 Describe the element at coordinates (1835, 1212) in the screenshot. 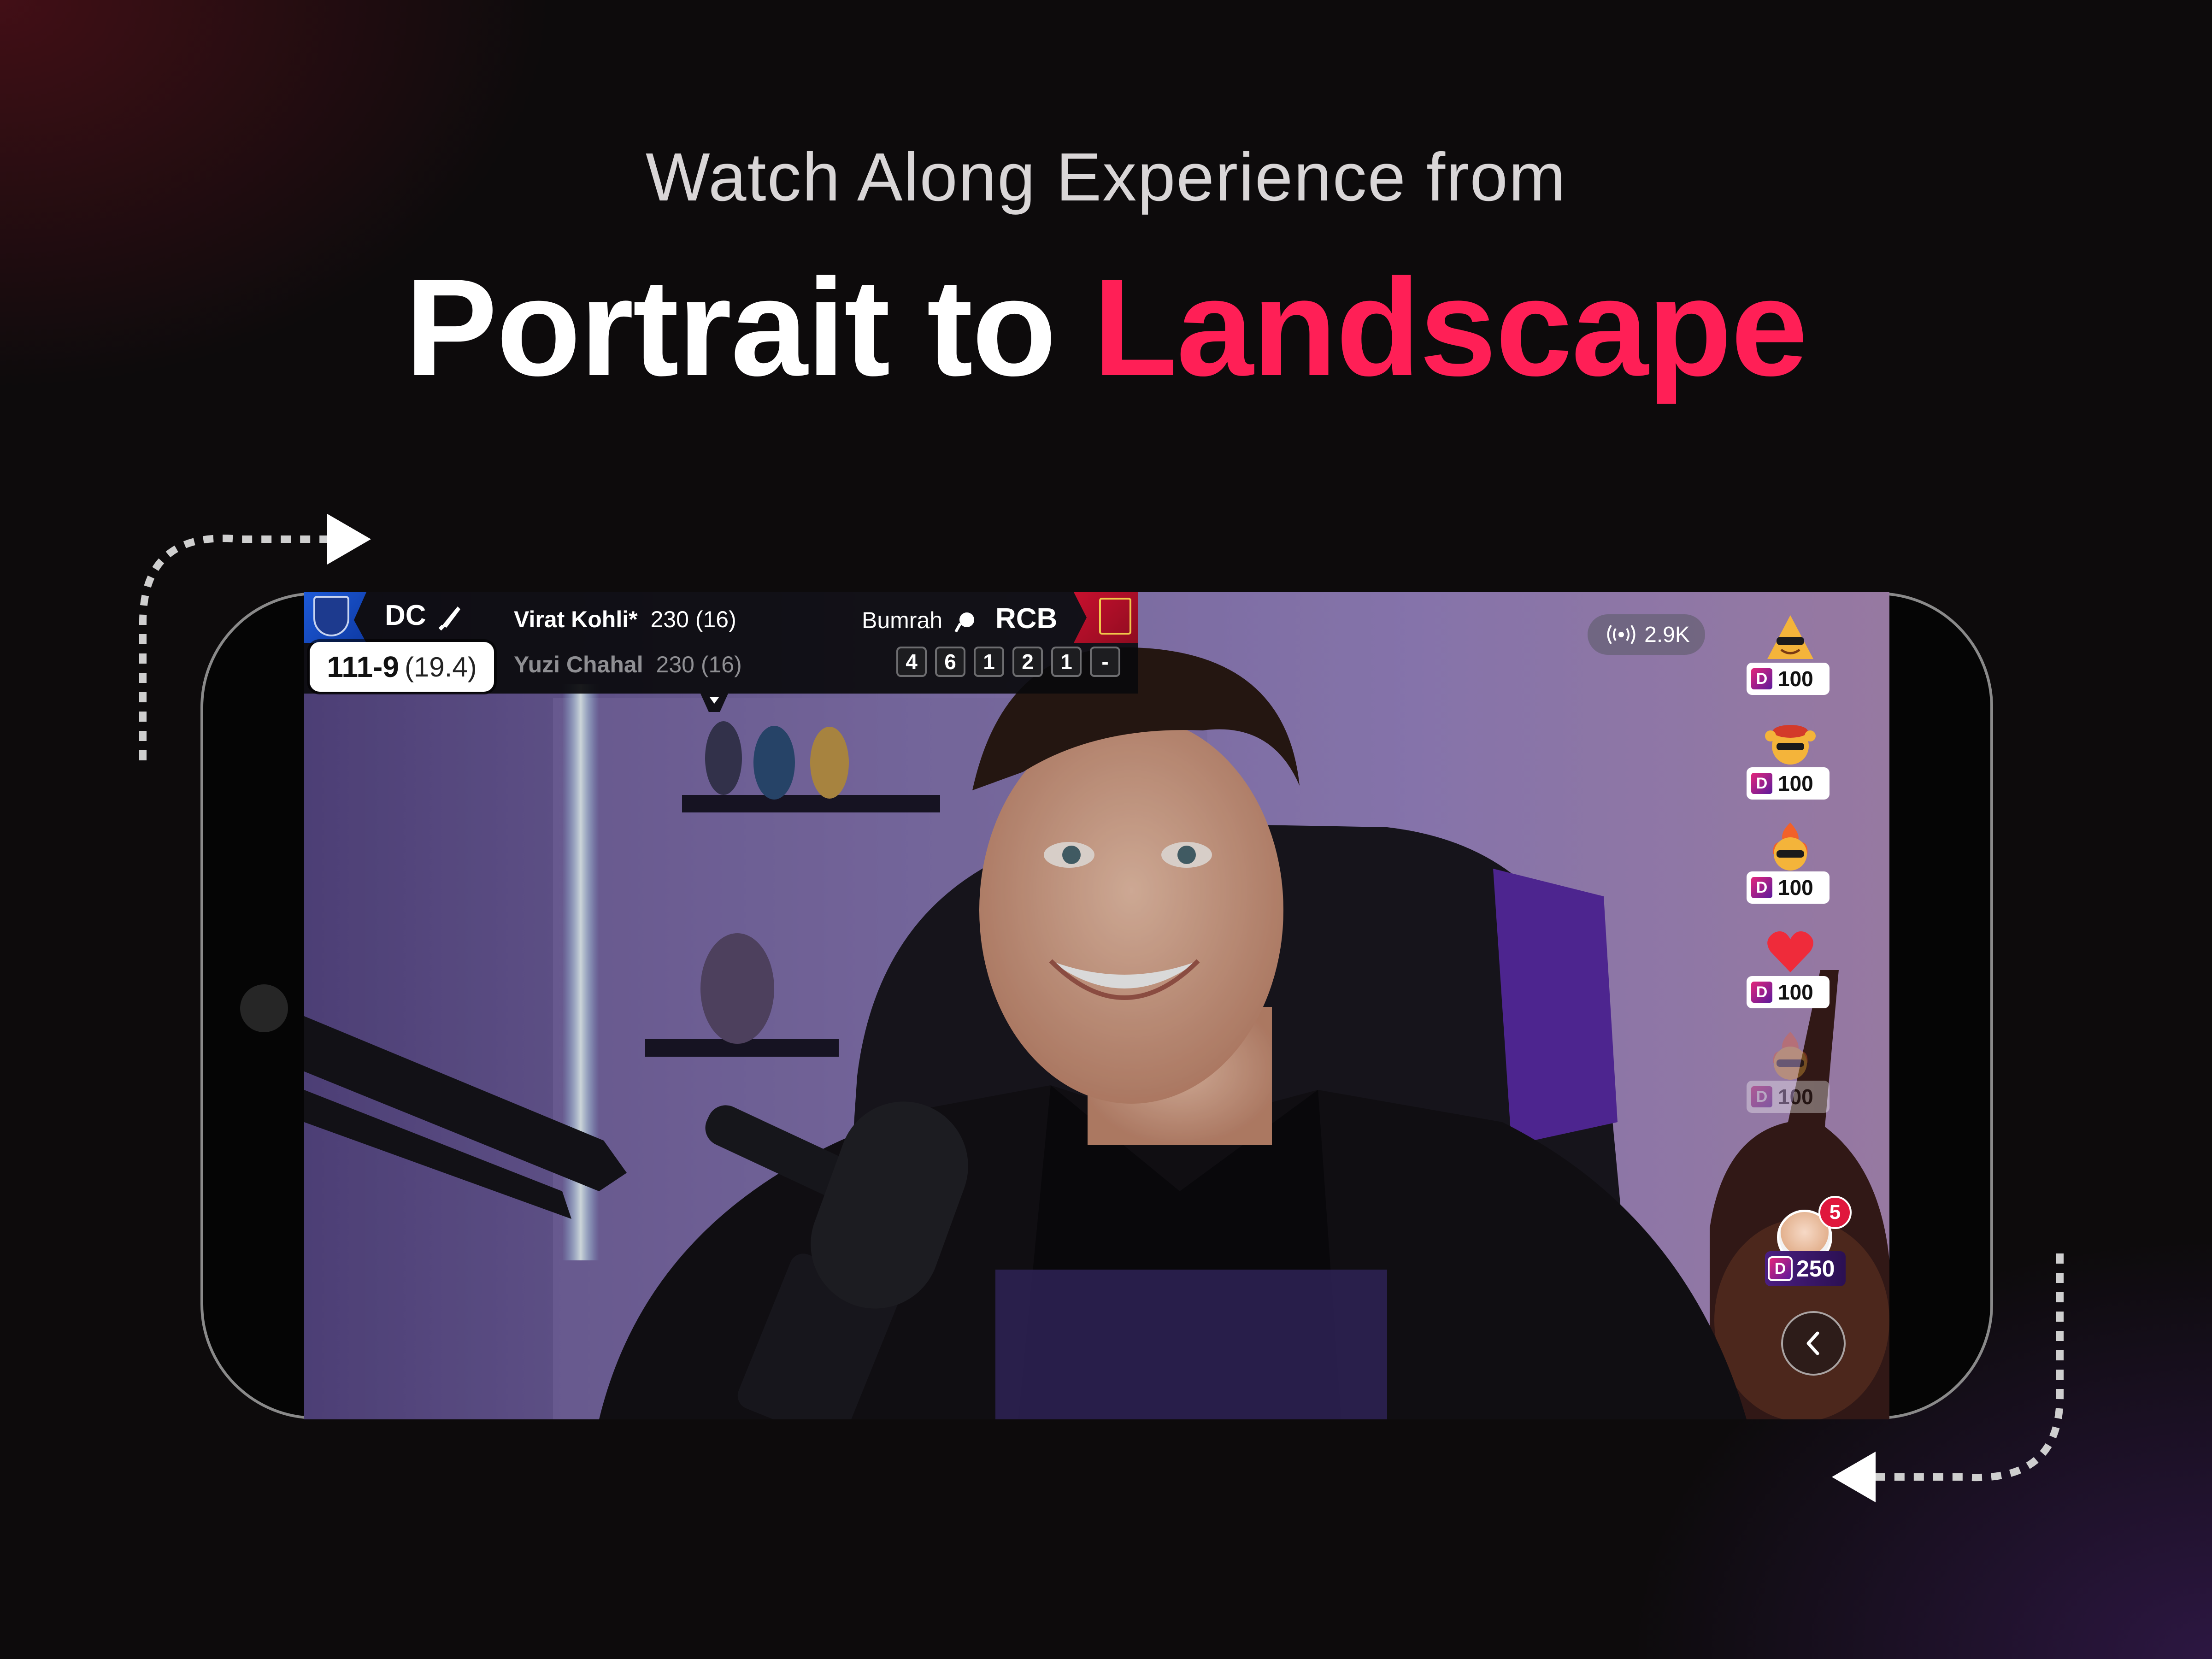

I see `gift-count-badge: 5` at that location.